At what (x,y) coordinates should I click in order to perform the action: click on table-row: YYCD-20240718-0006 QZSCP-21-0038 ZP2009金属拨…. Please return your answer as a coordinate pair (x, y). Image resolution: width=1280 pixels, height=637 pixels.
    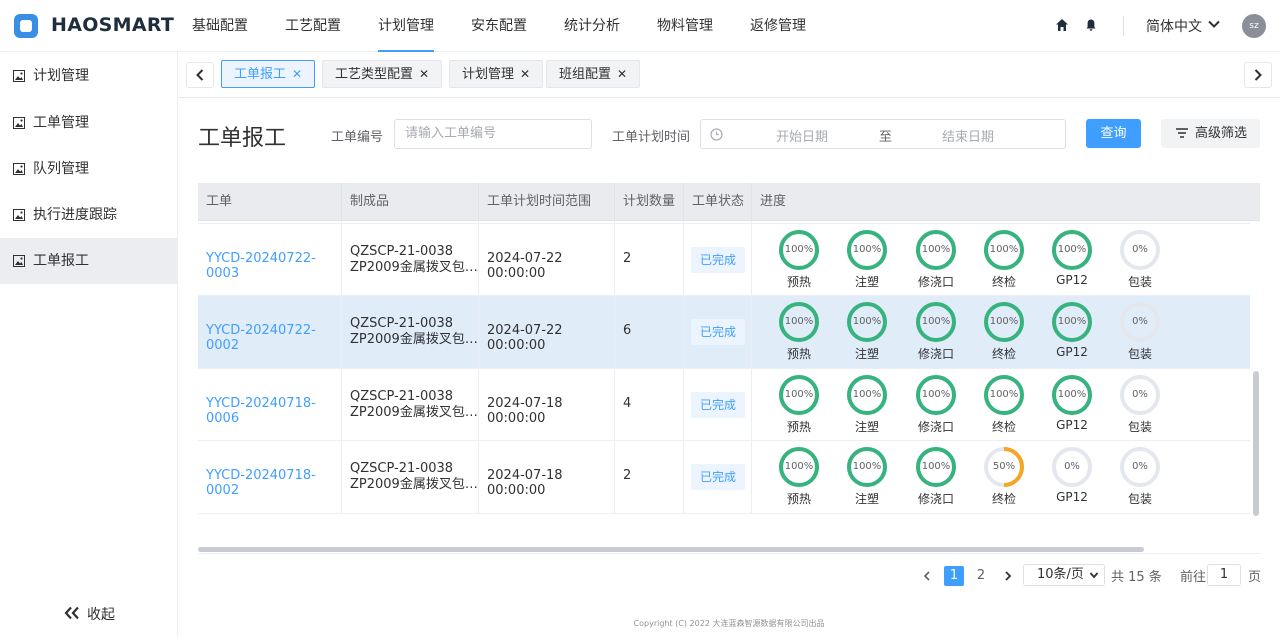
    Looking at the image, I should click on (724, 404).